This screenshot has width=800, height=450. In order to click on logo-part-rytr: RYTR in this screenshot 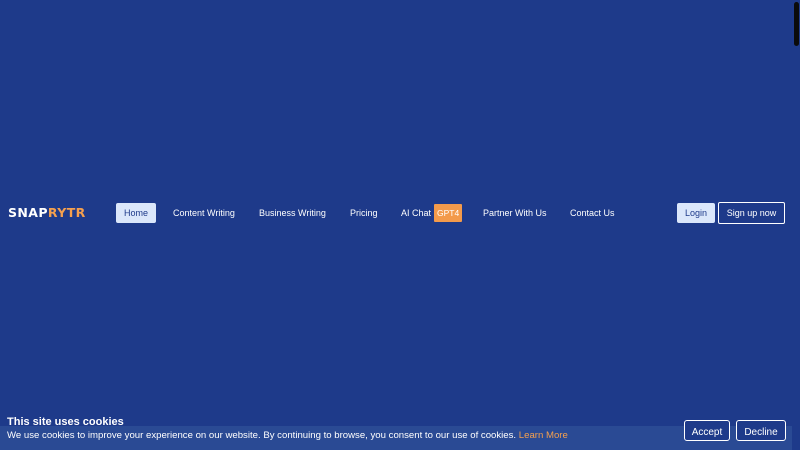, I will do `click(66, 212)`.